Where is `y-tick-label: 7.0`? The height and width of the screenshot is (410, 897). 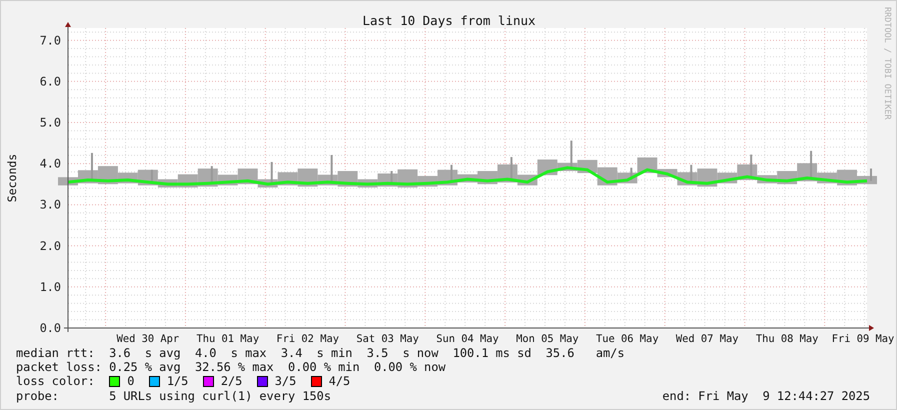 y-tick-label: 7.0 is located at coordinates (50, 40).